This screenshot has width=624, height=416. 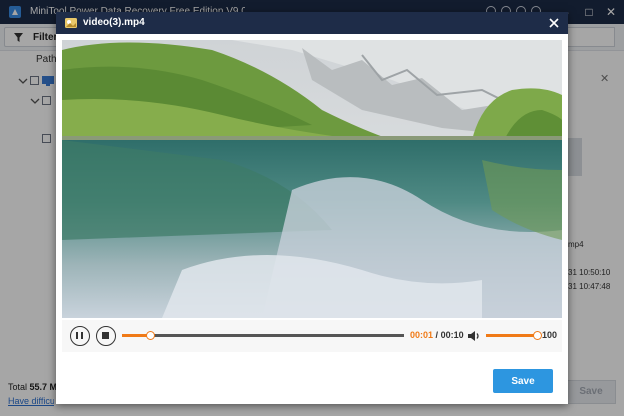 What do you see at coordinates (114, 22) in the screenshot?
I see `preview-title: video(3).mp4` at bounding box center [114, 22].